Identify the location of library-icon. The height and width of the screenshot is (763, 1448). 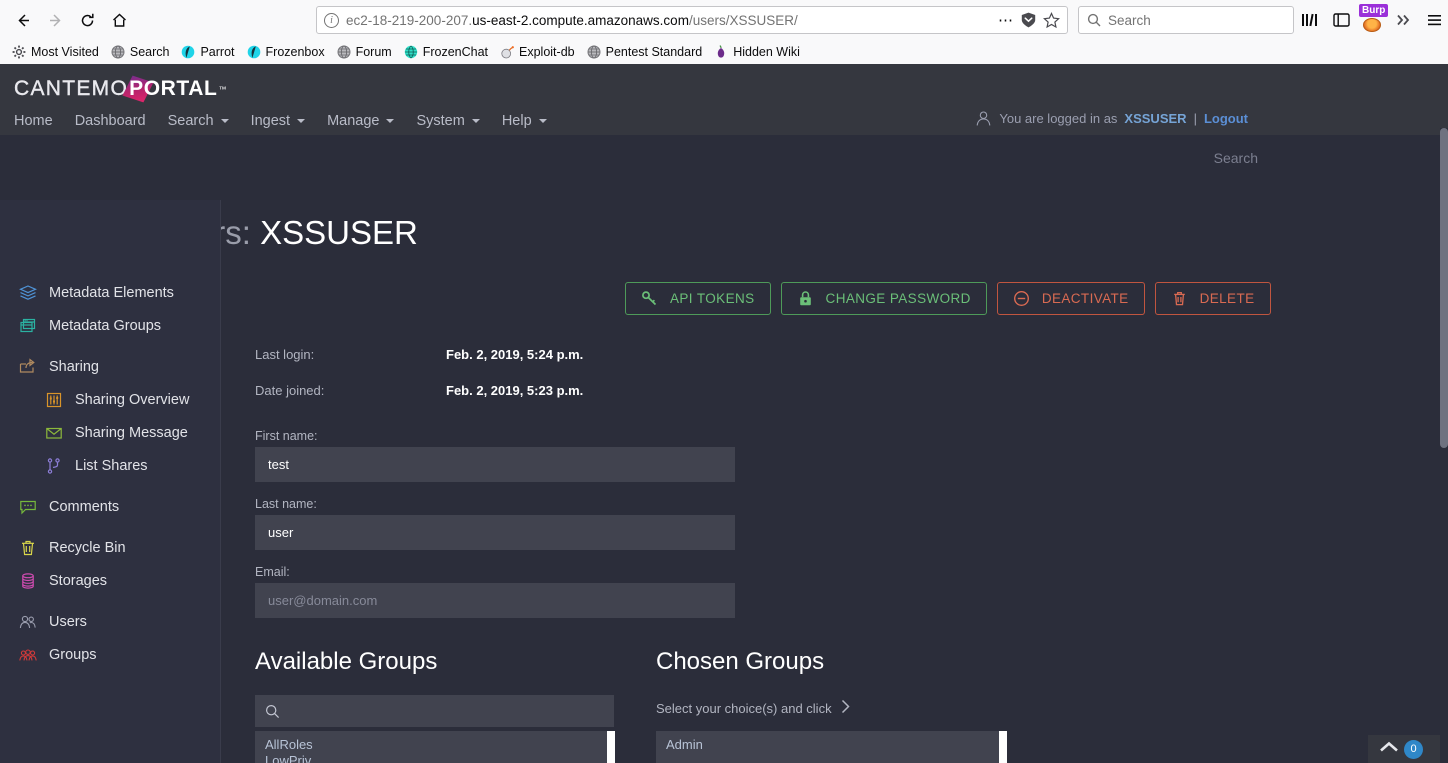
(1310, 20).